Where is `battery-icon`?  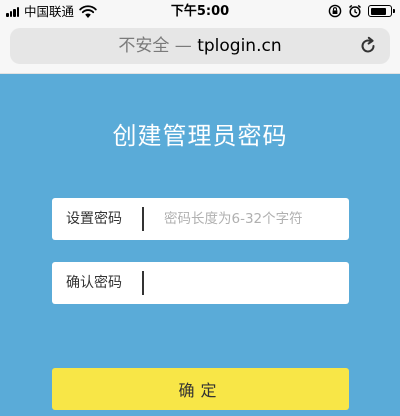
battery-icon is located at coordinates (381, 11).